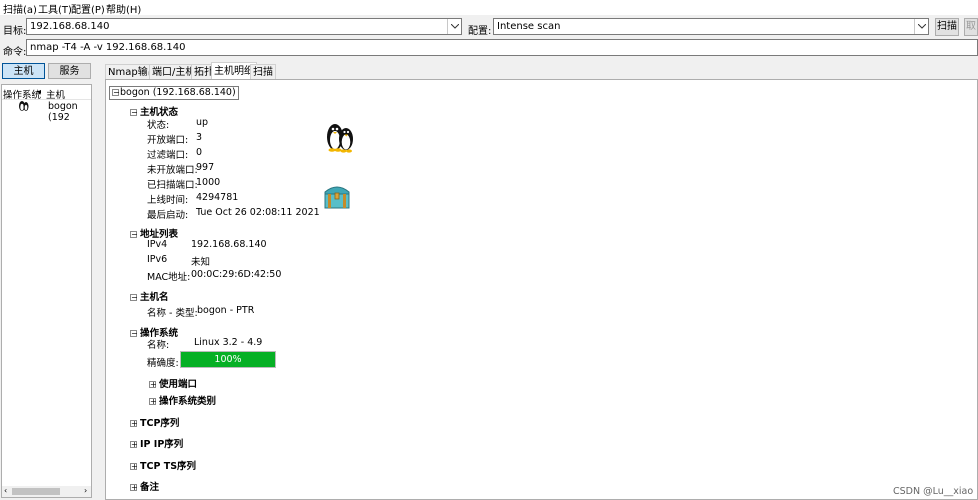 This screenshot has width=978, height=500. What do you see at coordinates (173, 383) in the screenshot?
I see `section-ports-used: + 使用端口` at bounding box center [173, 383].